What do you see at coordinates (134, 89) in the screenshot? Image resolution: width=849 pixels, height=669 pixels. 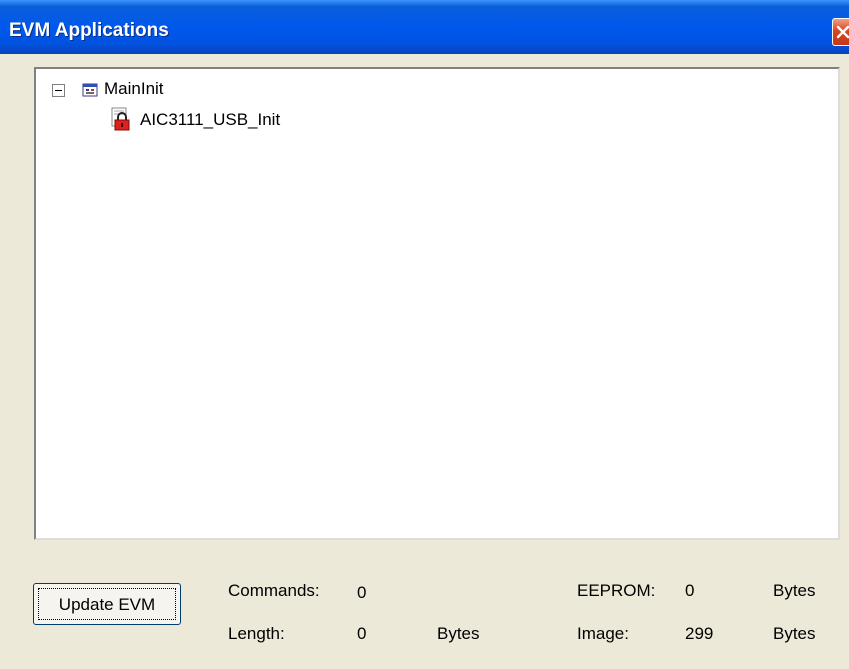 I see `tree-item-maininit: MainInit` at bounding box center [134, 89].